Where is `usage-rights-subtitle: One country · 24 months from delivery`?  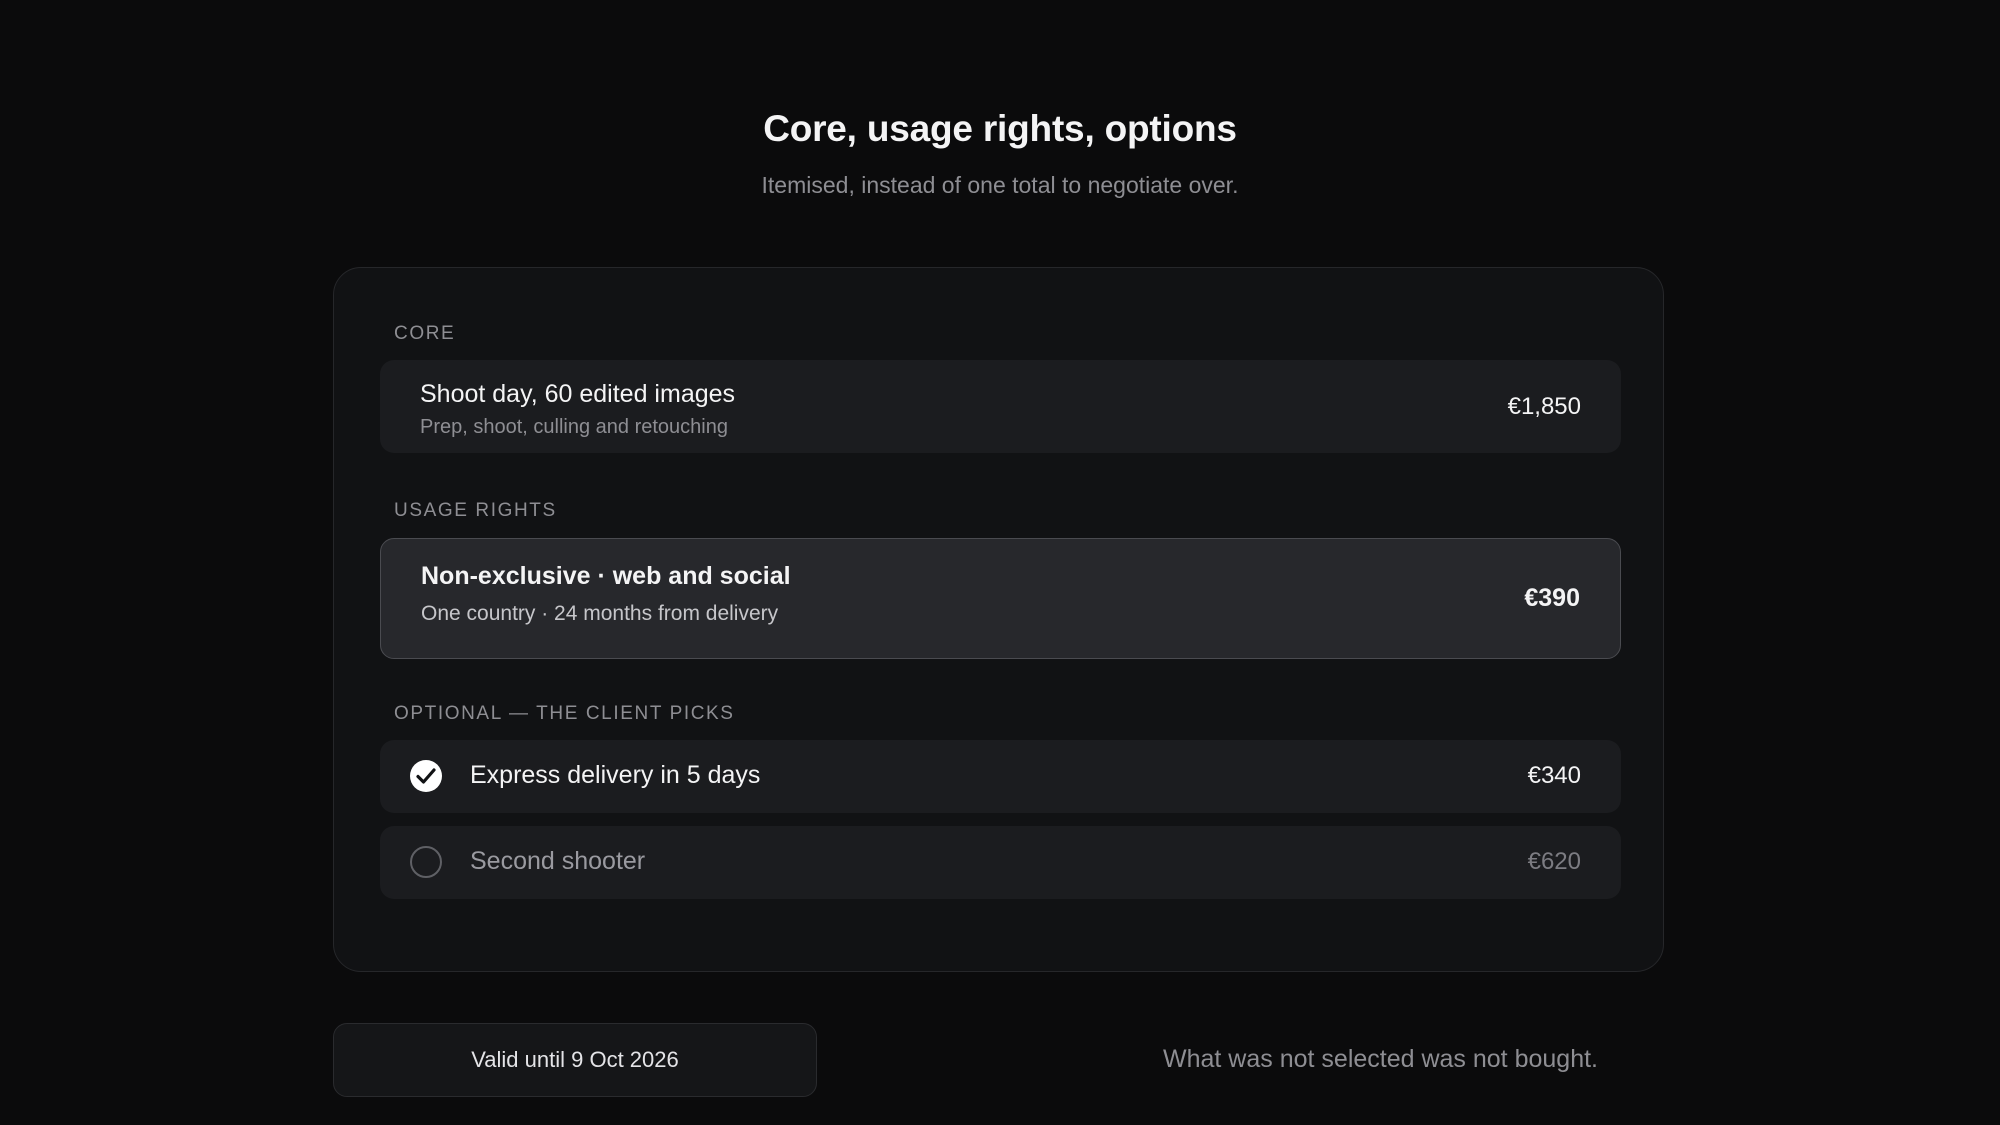 usage-rights-subtitle: One country · 24 months from delivery is located at coordinates (600, 613).